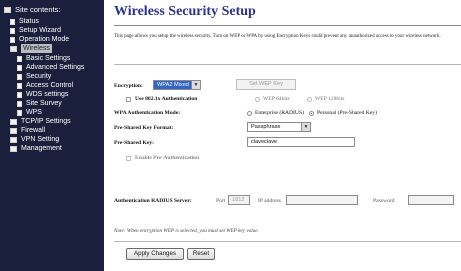 This screenshot has height=271, width=461. Describe the element at coordinates (134, 143) in the screenshot. I see `psk-label: Pre-Shared Key:` at that location.